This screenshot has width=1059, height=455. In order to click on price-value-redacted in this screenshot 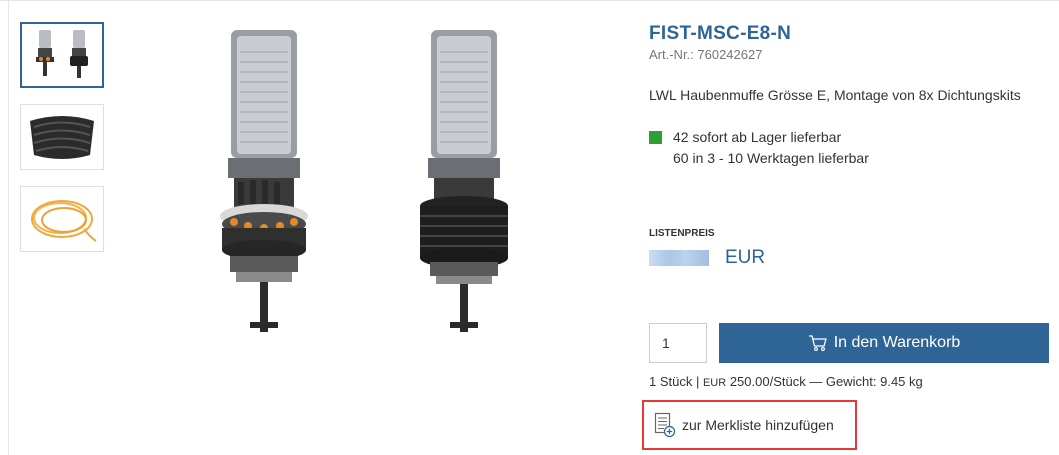, I will do `click(679, 258)`.